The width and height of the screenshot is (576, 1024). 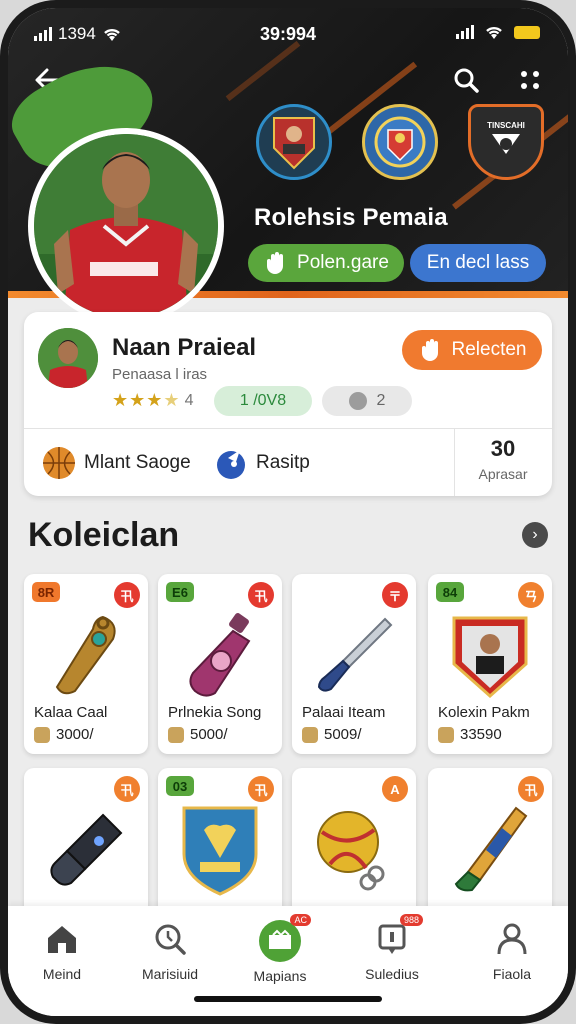 What do you see at coordinates (288, 428) in the screenshot?
I see `divider` at bounding box center [288, 428].